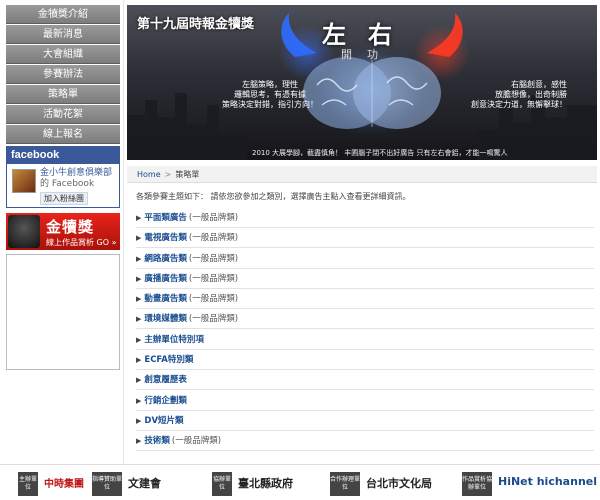 The width and height of the screenshot is (600, 500). Describe the element at coordinates (165, 319) in the screenshot. I see `category-name: 環境媒體類` at that location.